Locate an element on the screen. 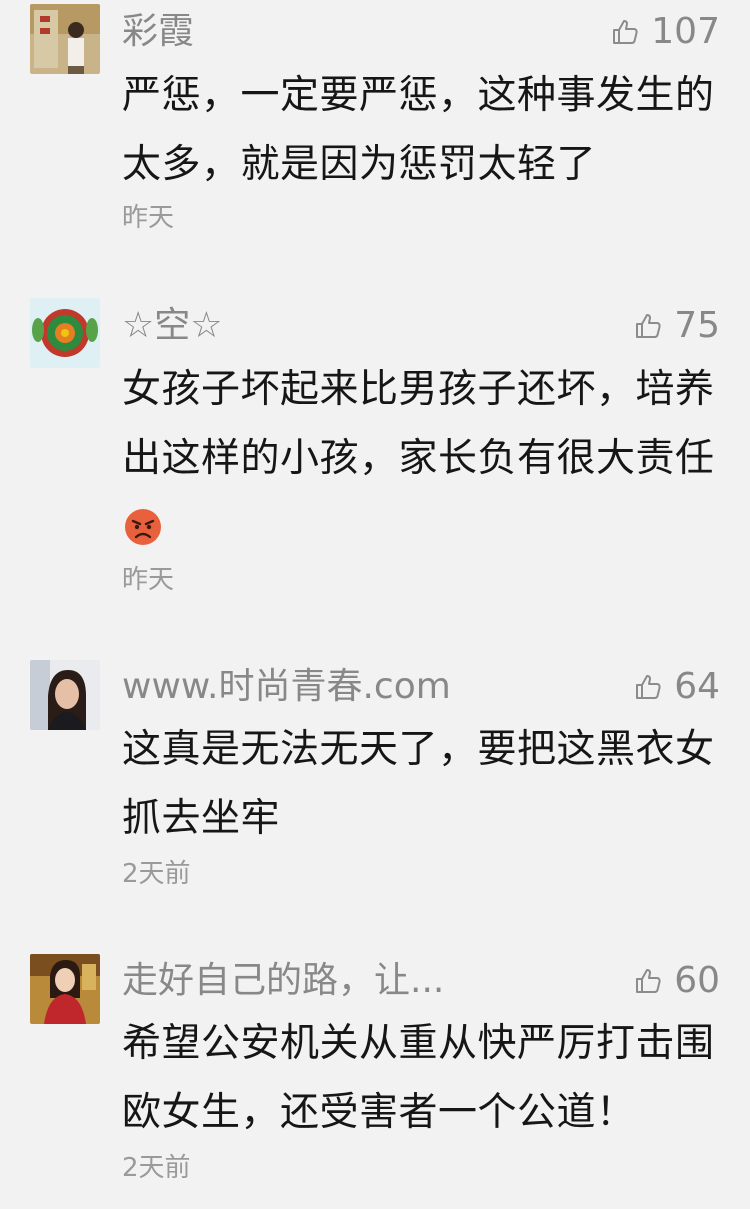 This screenshot has width=750, height=1209. comment-text-line: 抓去坐牢 is located at coordinates (201, 818).